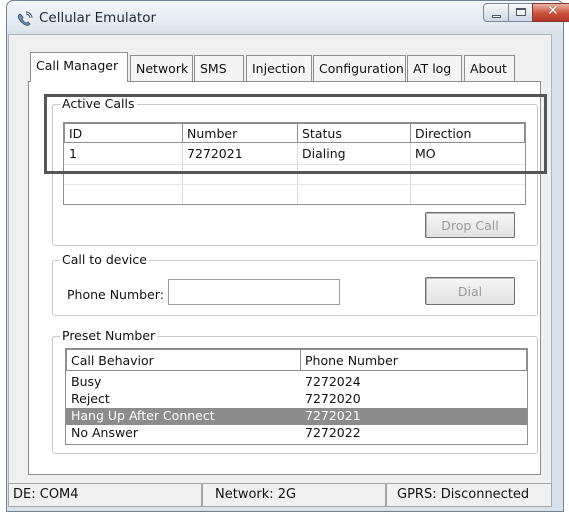 This screenshot has width=569, height=518. What do you see at coordinates (296, 416) in the screenshot?
I see `list-item-selected: Hang Up After Connect 7272021` at bounding box center [296, 416].